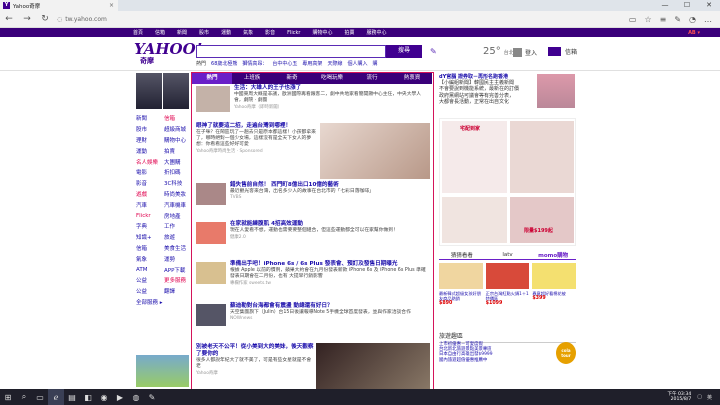 This screenshot has height=405, width=720. I want to click on note-icon: ✎, so click(677, 19).